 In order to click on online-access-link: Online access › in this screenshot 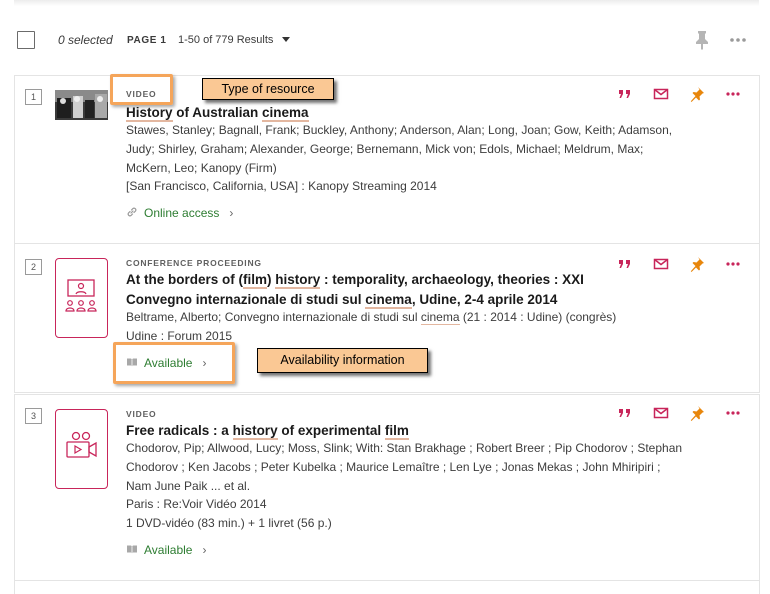, I will do `click(179, 213)`.